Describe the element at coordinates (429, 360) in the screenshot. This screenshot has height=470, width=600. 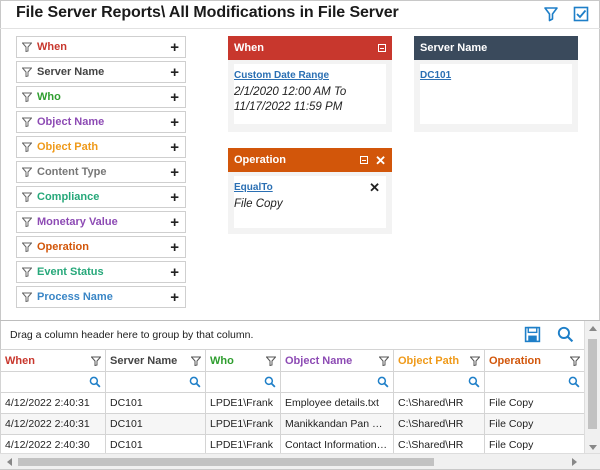
I see `column-header-label: Object Path` at that location.